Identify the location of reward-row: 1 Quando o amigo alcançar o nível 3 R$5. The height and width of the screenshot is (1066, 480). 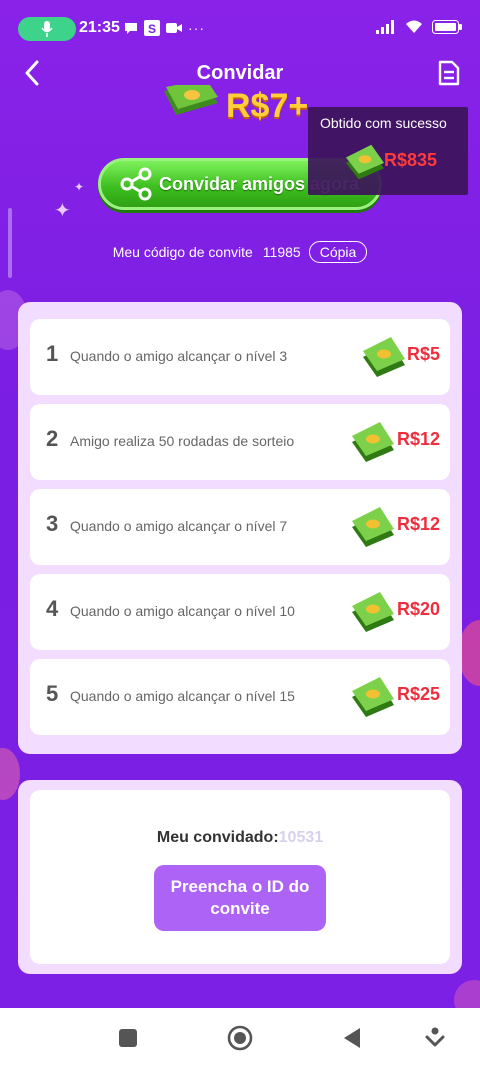
(240, 357).